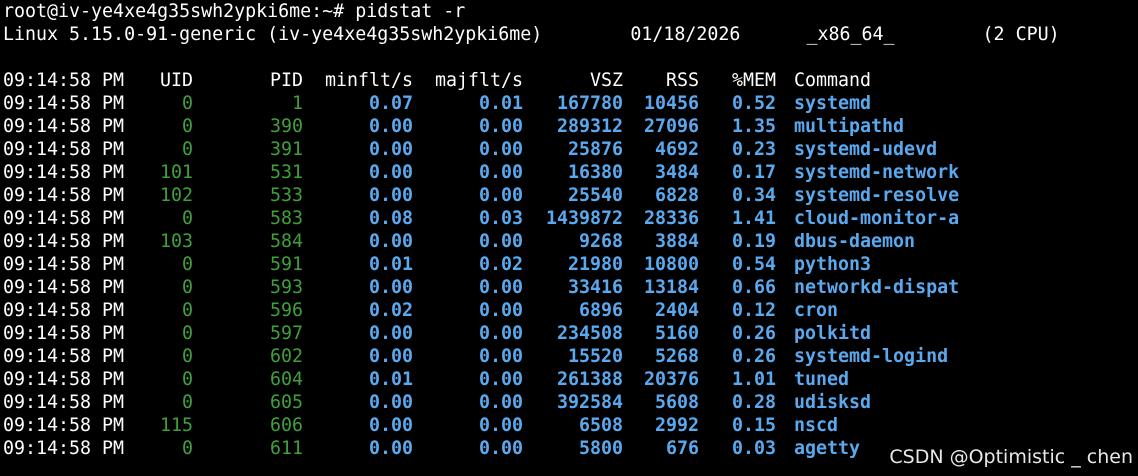 The height and width of the screenshot is (476, 1138). What do you see at coordinates (877, 172) in the screenshot?
I see `cell-command: systemd-network` at bounding box center [877, 172].